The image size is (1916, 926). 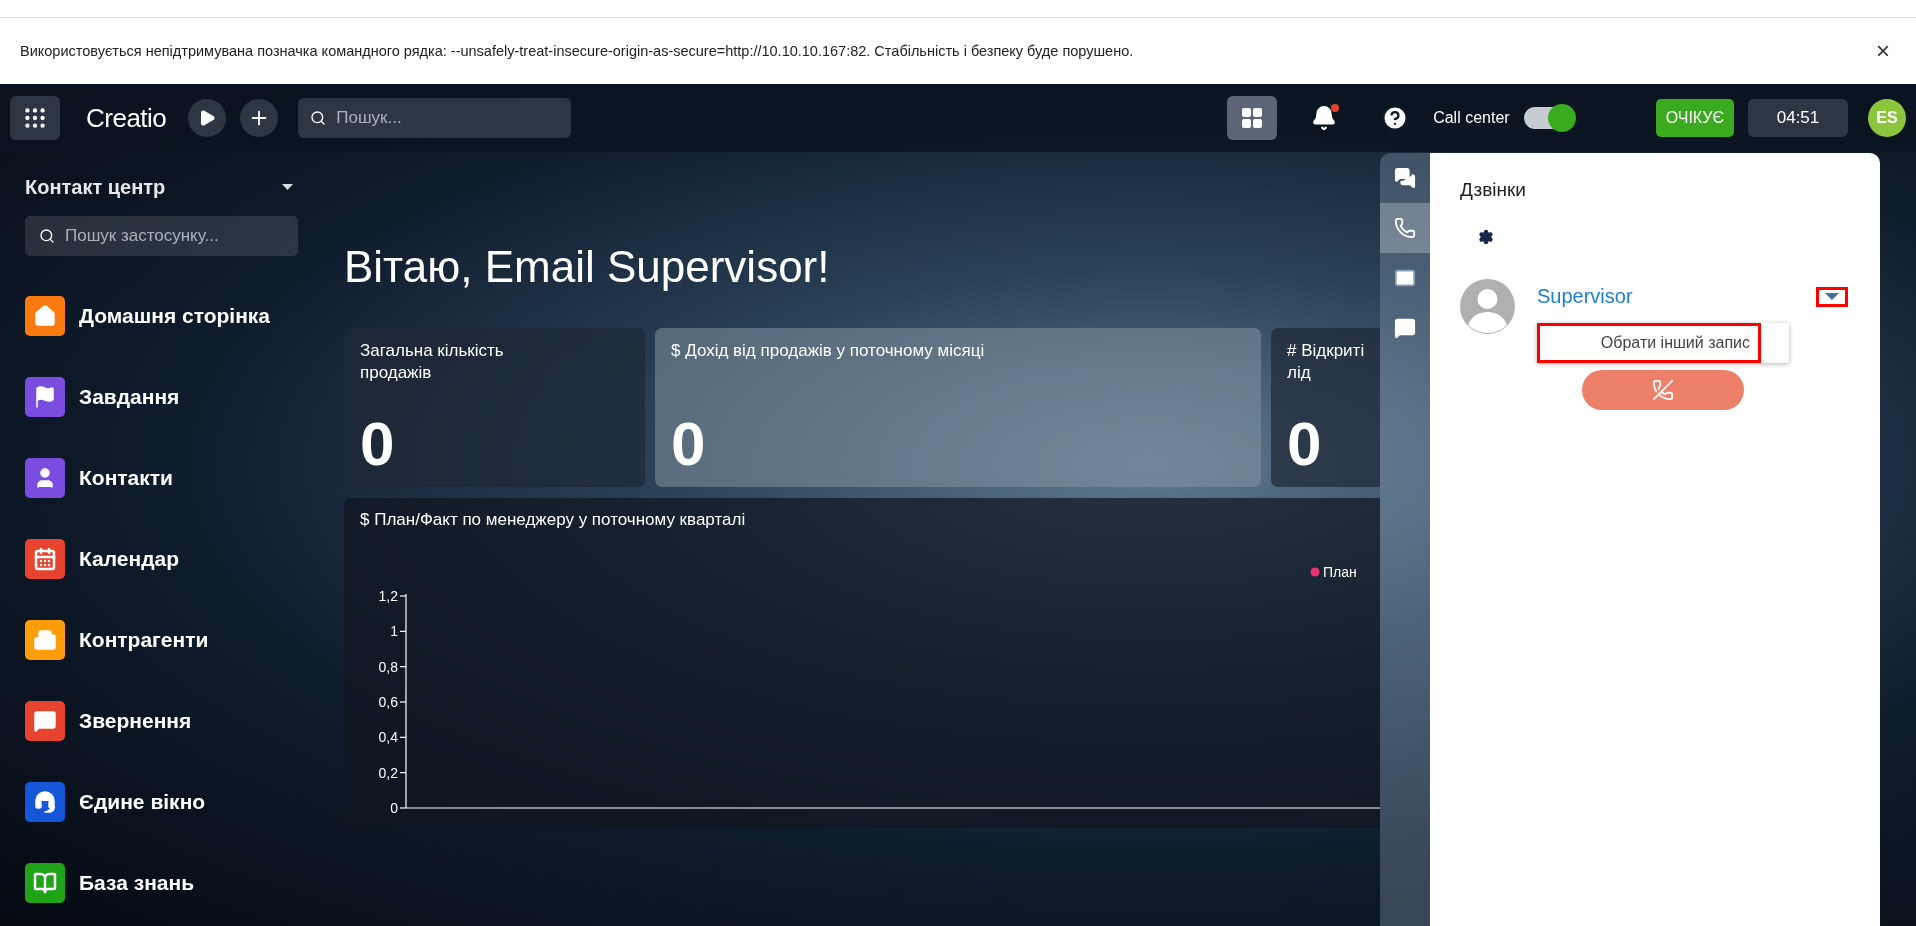 What do you see at coordinates (1883, 51) in the screenshot?
I see `close-button: ×` at bounding box center [1883, 51].